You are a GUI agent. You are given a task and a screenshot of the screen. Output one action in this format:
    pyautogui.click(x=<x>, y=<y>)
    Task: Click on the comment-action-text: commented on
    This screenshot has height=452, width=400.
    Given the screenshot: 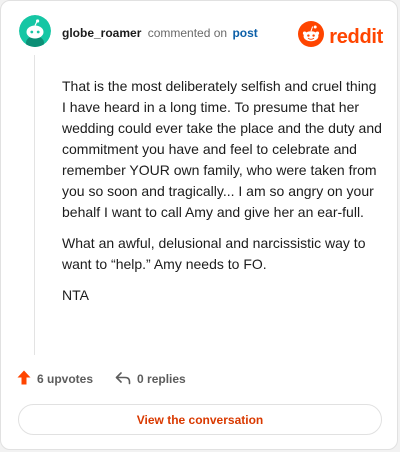 What is the action you would take?
    pyautogui.click(x=187, y=33)
    